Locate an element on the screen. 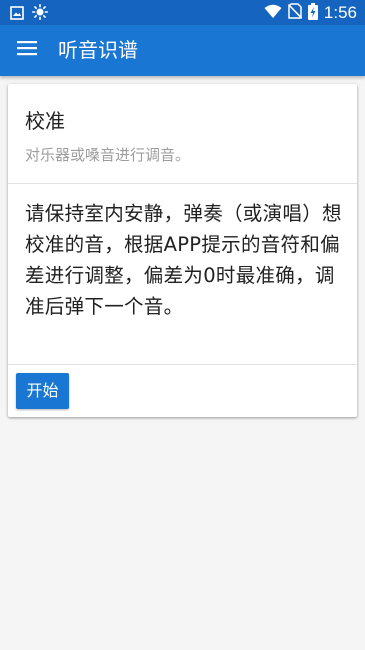  start-button: 开始 is located at coordinates (42, 391).